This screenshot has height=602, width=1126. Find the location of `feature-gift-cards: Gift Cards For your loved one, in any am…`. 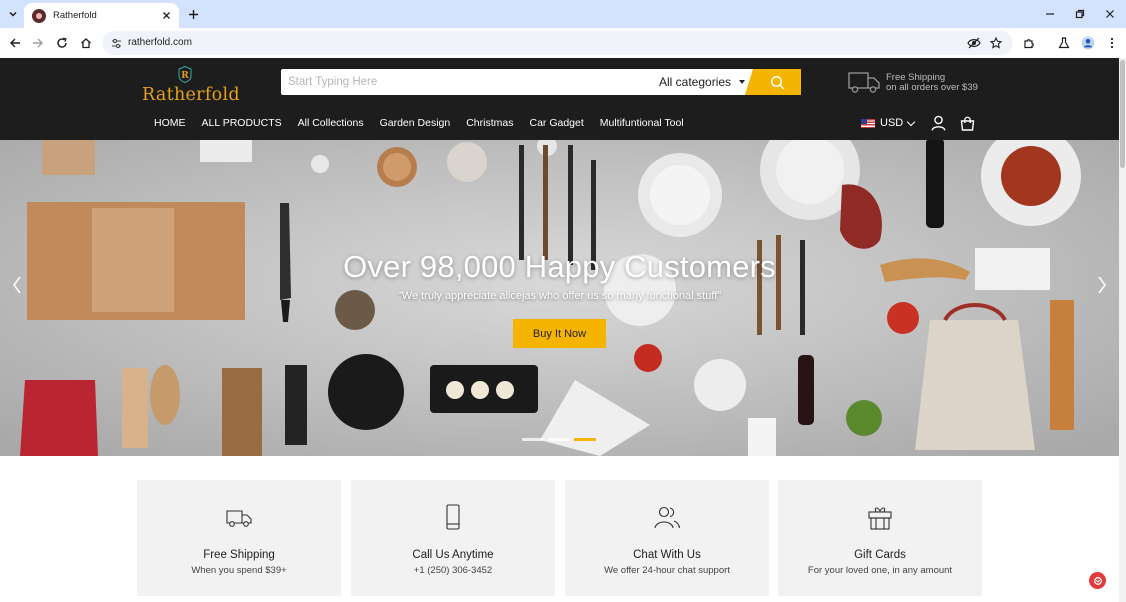

feature-gift-cards: Gift Cards For your loved one, in any am… is located at coordinates (880, 538).